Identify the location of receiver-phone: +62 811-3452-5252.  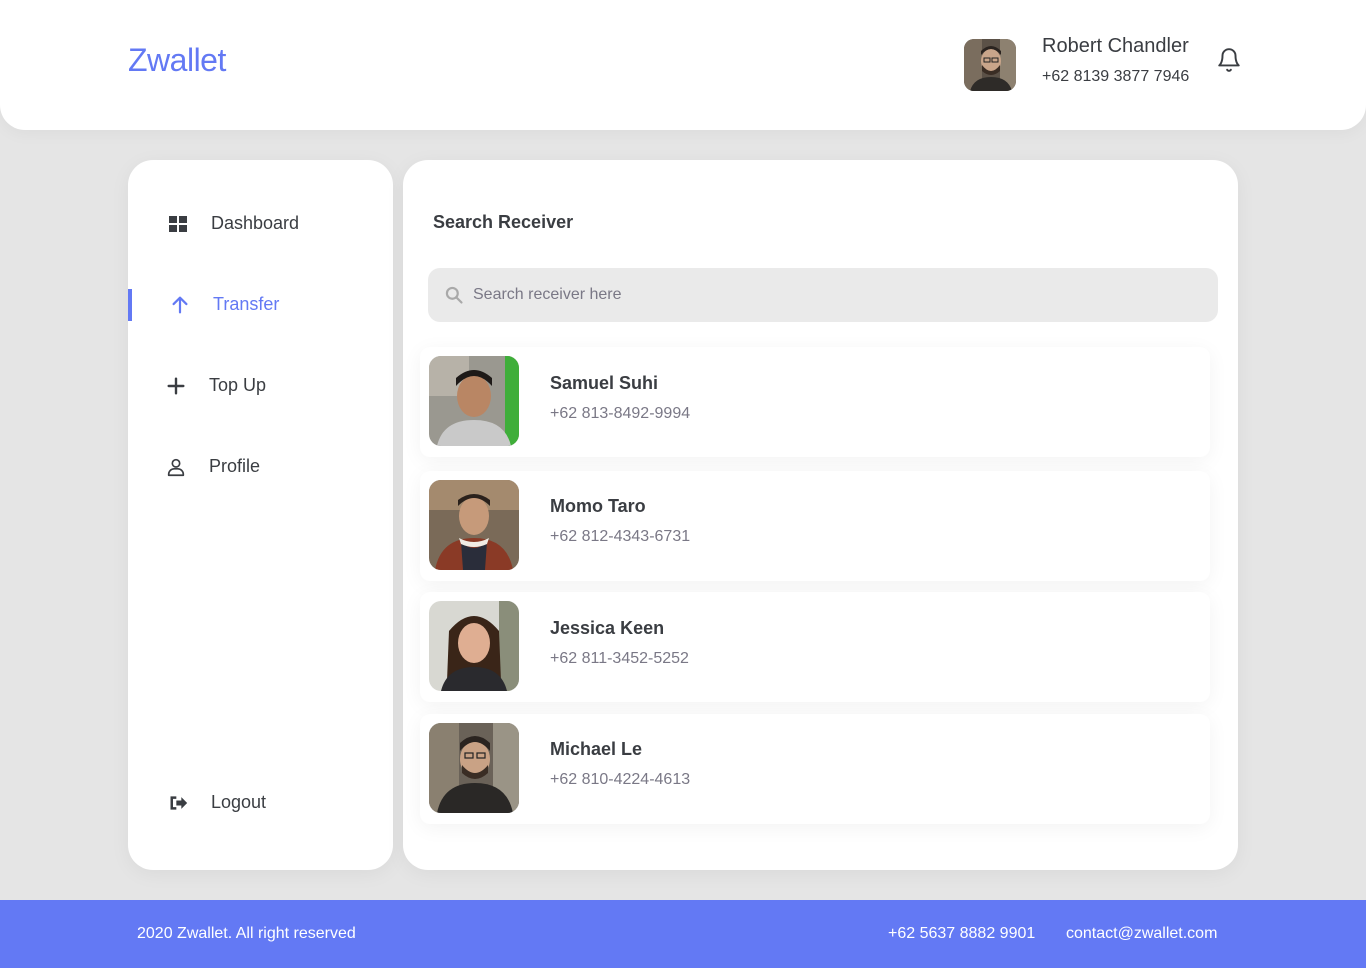
(619, 658).